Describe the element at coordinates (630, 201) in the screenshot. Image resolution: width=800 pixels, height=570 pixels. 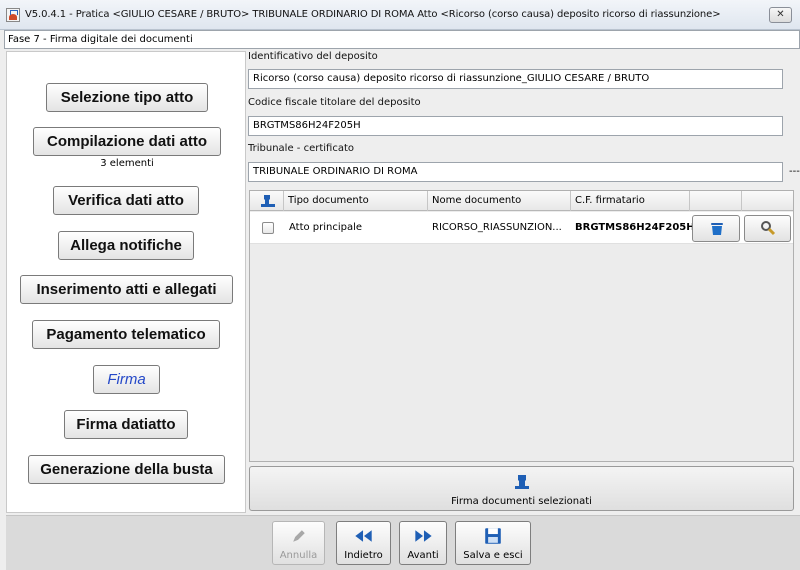
I see `column-header-cf: C.F. firmatario` at that location.